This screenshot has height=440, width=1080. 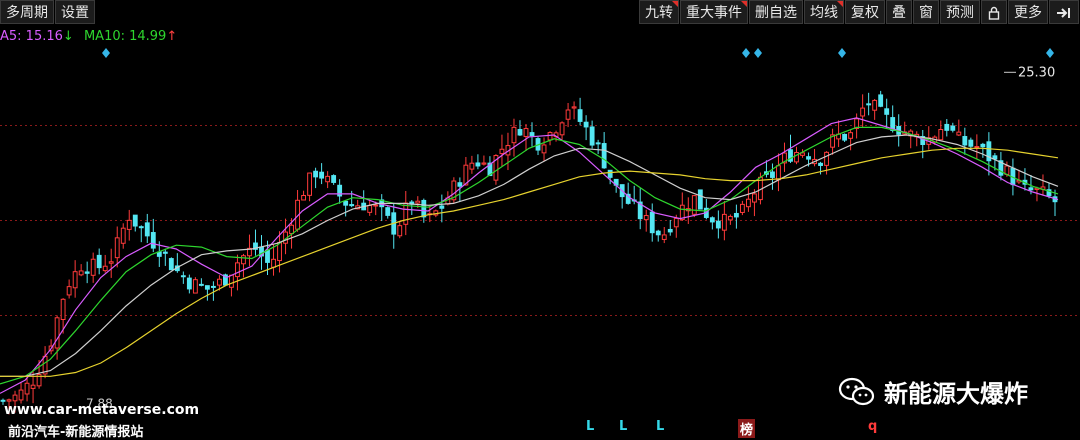 What do you see at coordinates (102, 410) in the screenshot?
I see `watermark-url: www.car-metaverse.com` at bounding box center [102, 410].